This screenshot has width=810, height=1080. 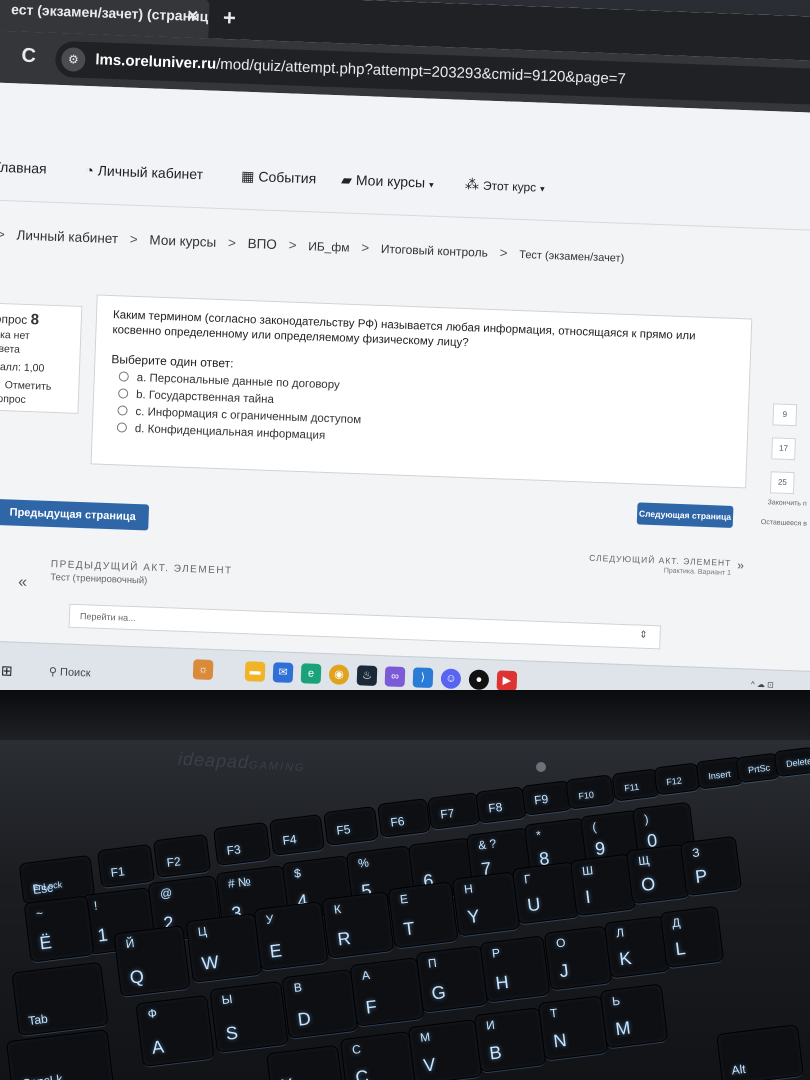 I want to click on key-kk: KЛ, so click(x=637, y=947).